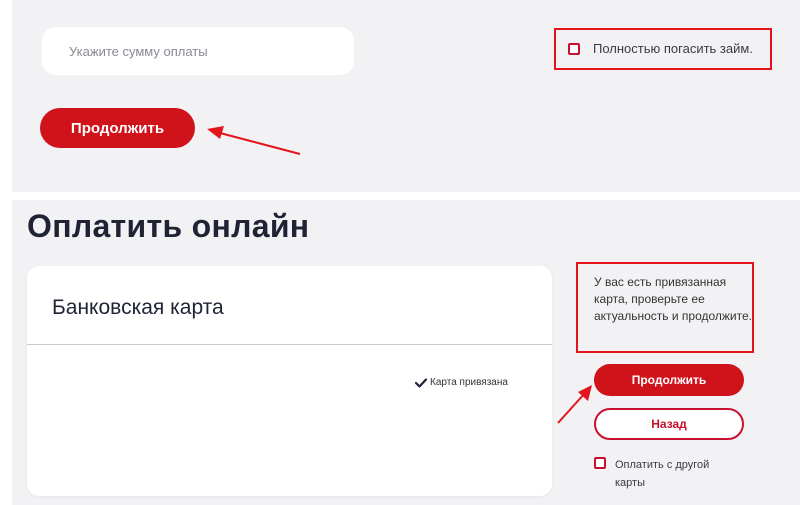 This screenshot has width=800, height=505. I want to click on page-title: Оплатить онлайн, so click(168, 226).